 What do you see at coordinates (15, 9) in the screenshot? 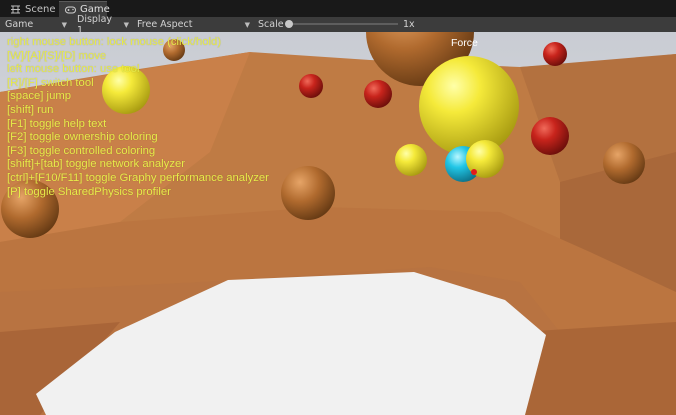
I see `scene-grid-icon` at bounding box center [15, 9].